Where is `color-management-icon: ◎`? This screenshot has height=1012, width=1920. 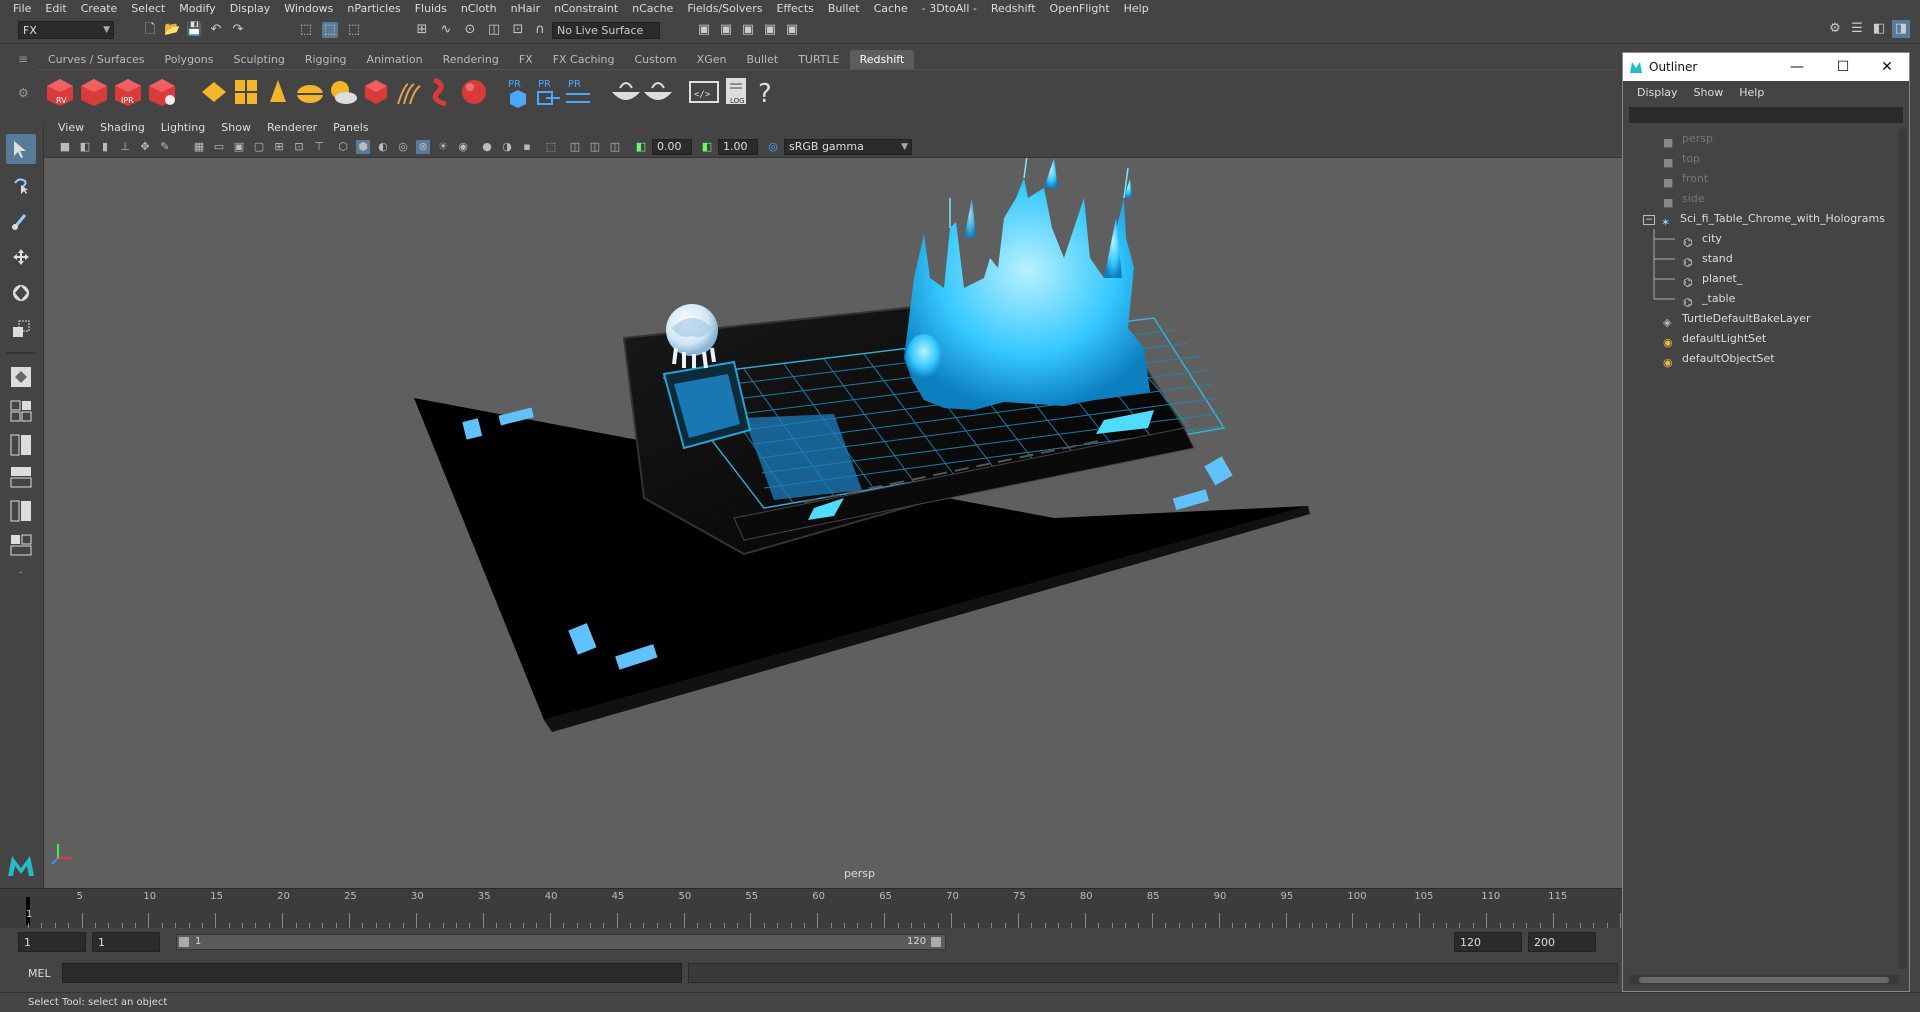
color-management-icon: ◎ is located at coordinates (773, 147).